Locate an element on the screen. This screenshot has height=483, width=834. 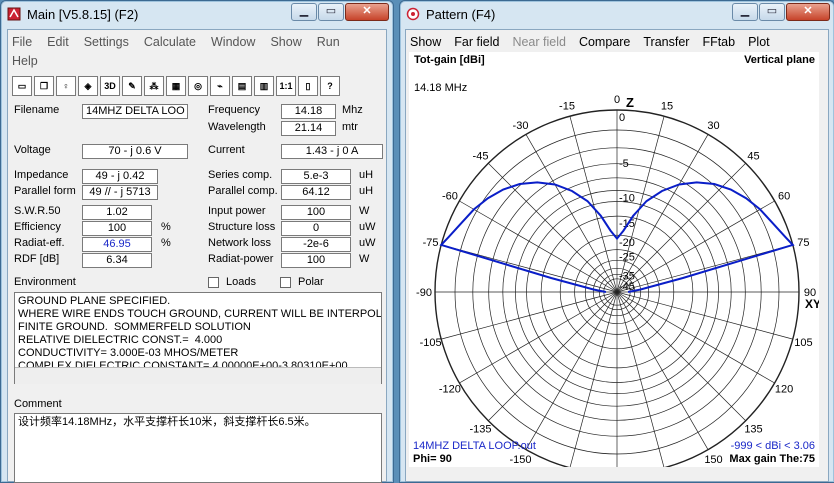
radiat-power-field: 100 is located at coordinates (316, 260).